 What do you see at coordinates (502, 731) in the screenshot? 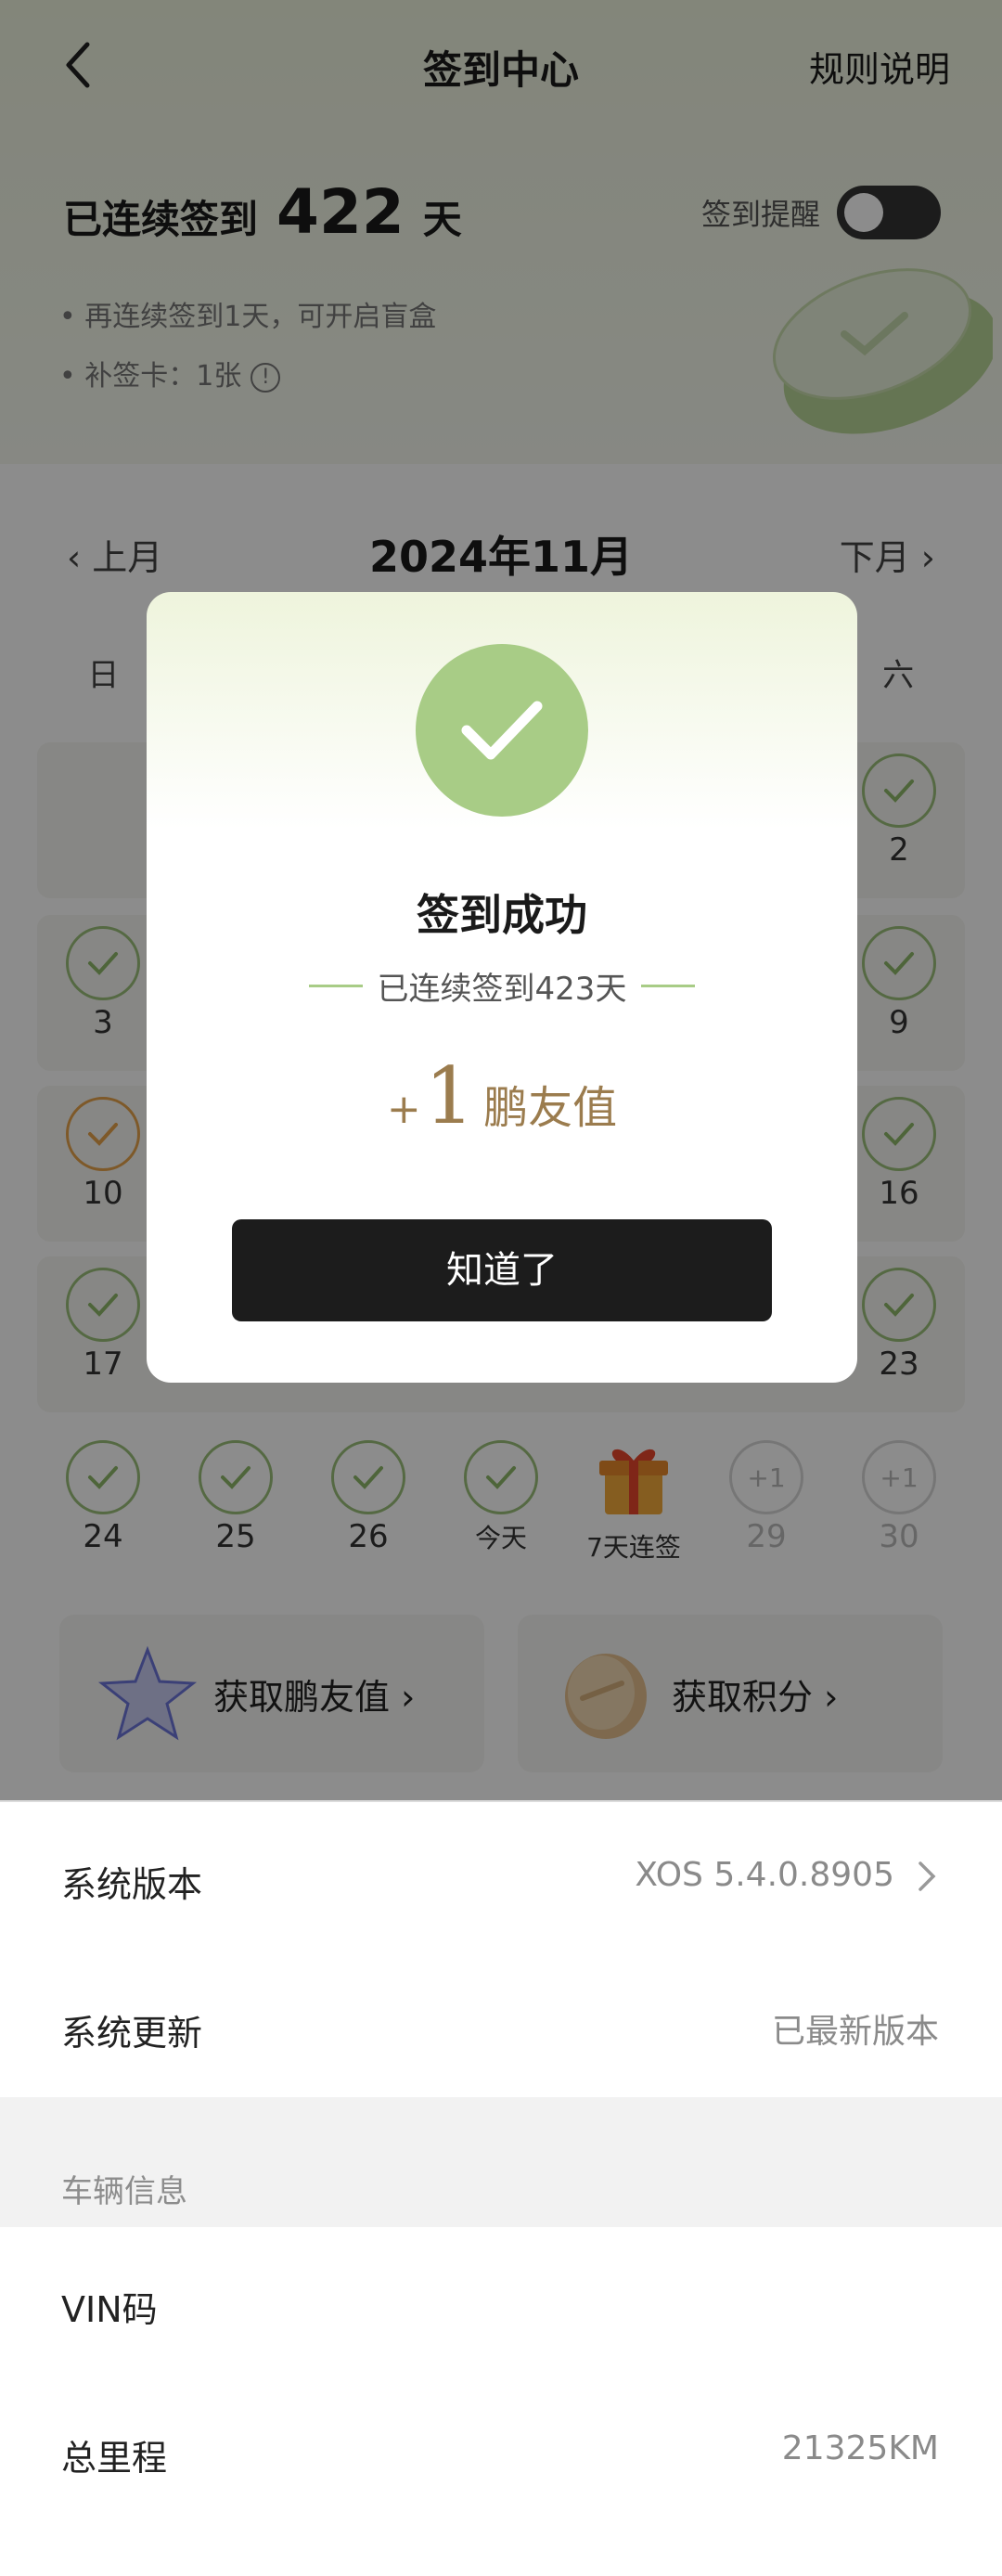
I see `success-check-icon` at bounding box center [502, 731].